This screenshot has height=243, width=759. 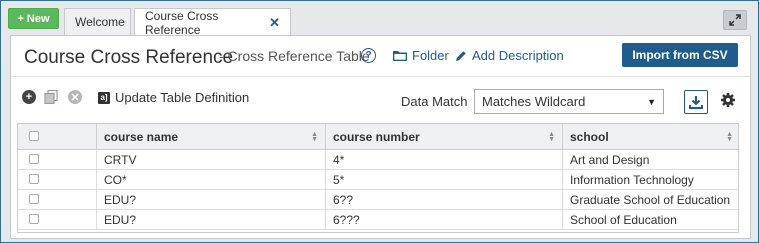 I want to click on plus-circle-icon: +, so click(x=29, y=97).